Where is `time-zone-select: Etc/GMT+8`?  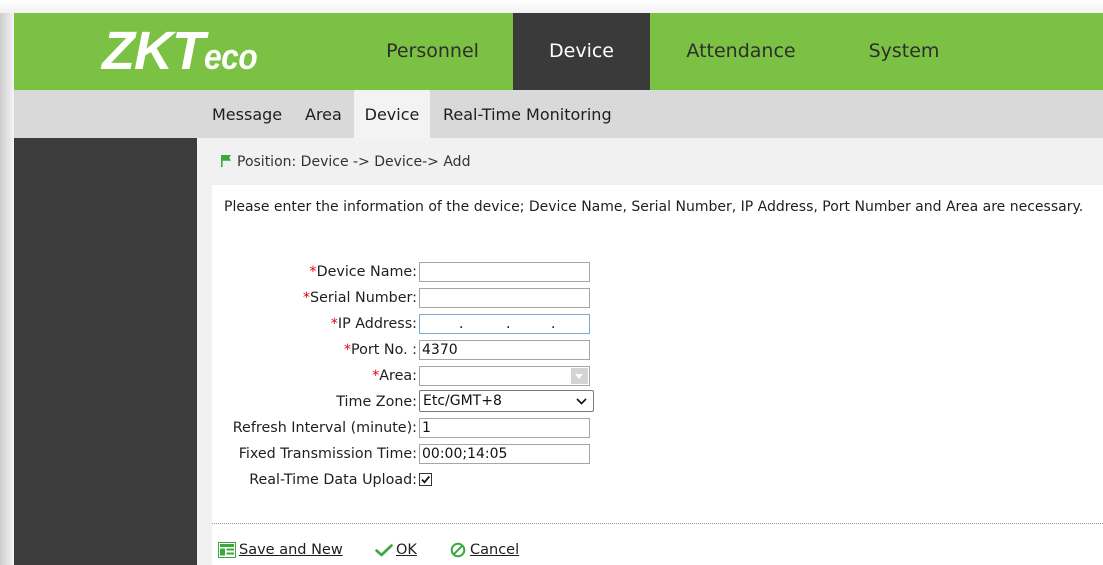
time-zone-select: Etc/GMT+8 is located at coordinates (506, 401).